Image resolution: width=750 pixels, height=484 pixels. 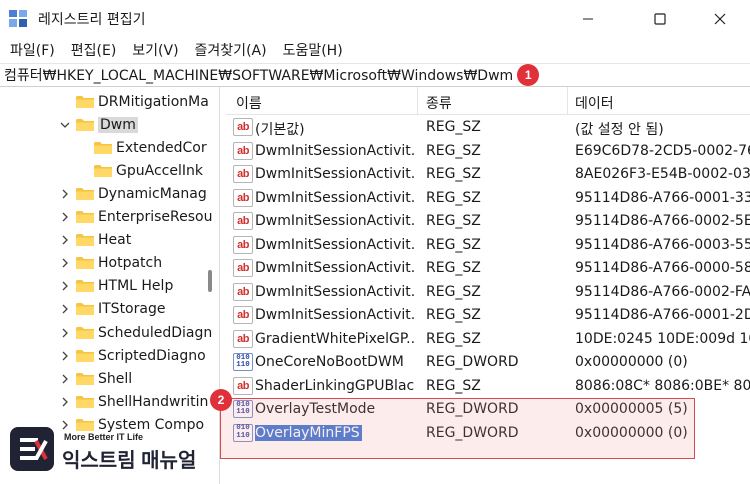 What do you see at coordinates (65, 125) in the screenshot?
I see `chevron-down-icon` at bounding box center [65, 125].